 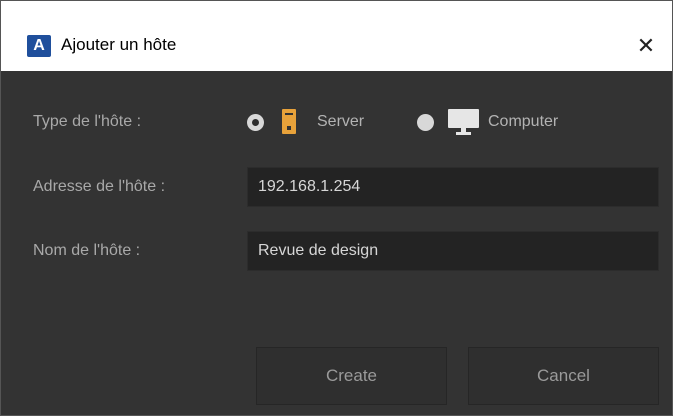 What do you see at coordinates (453, 251) in the screenshot?
I see `host-name-input` at bounding box center [453, 251].